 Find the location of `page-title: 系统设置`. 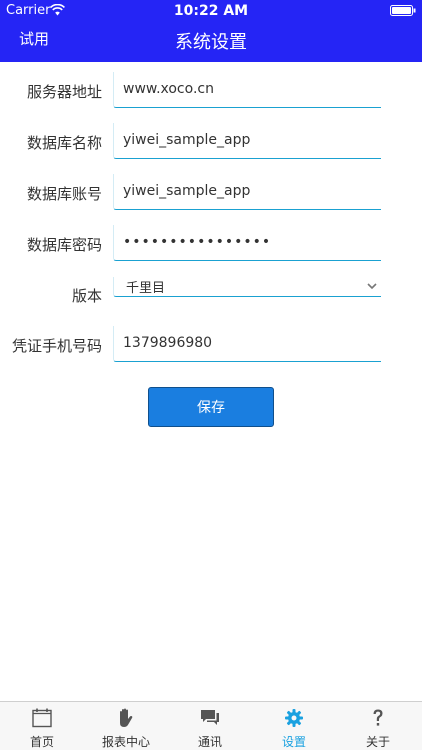

page-title: 系统设置 is located at coordinates (211, 42).